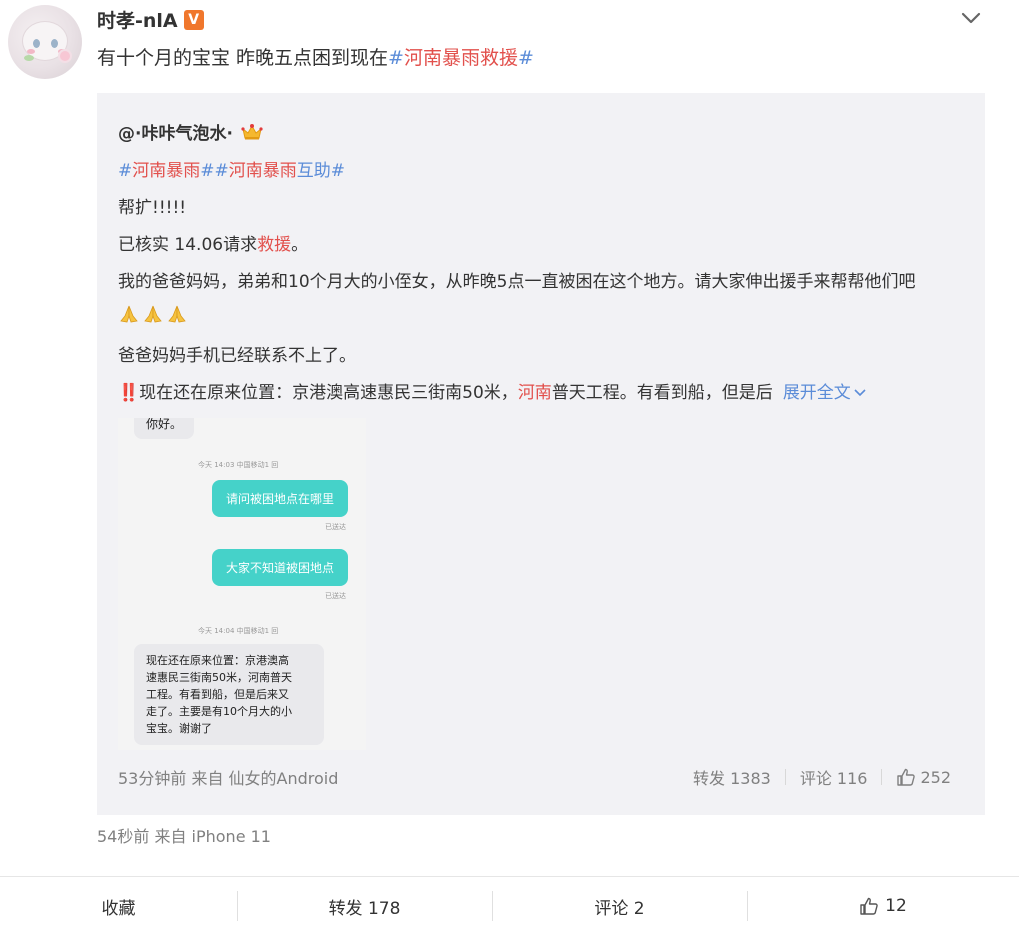 This screenshot has height=934, width=1019. What do you see at coordinates (219, 677) in the screenshot?
I see `chat-reply-line: 速惠民三街南50米，河南普天` at bounding box center [219, 677].